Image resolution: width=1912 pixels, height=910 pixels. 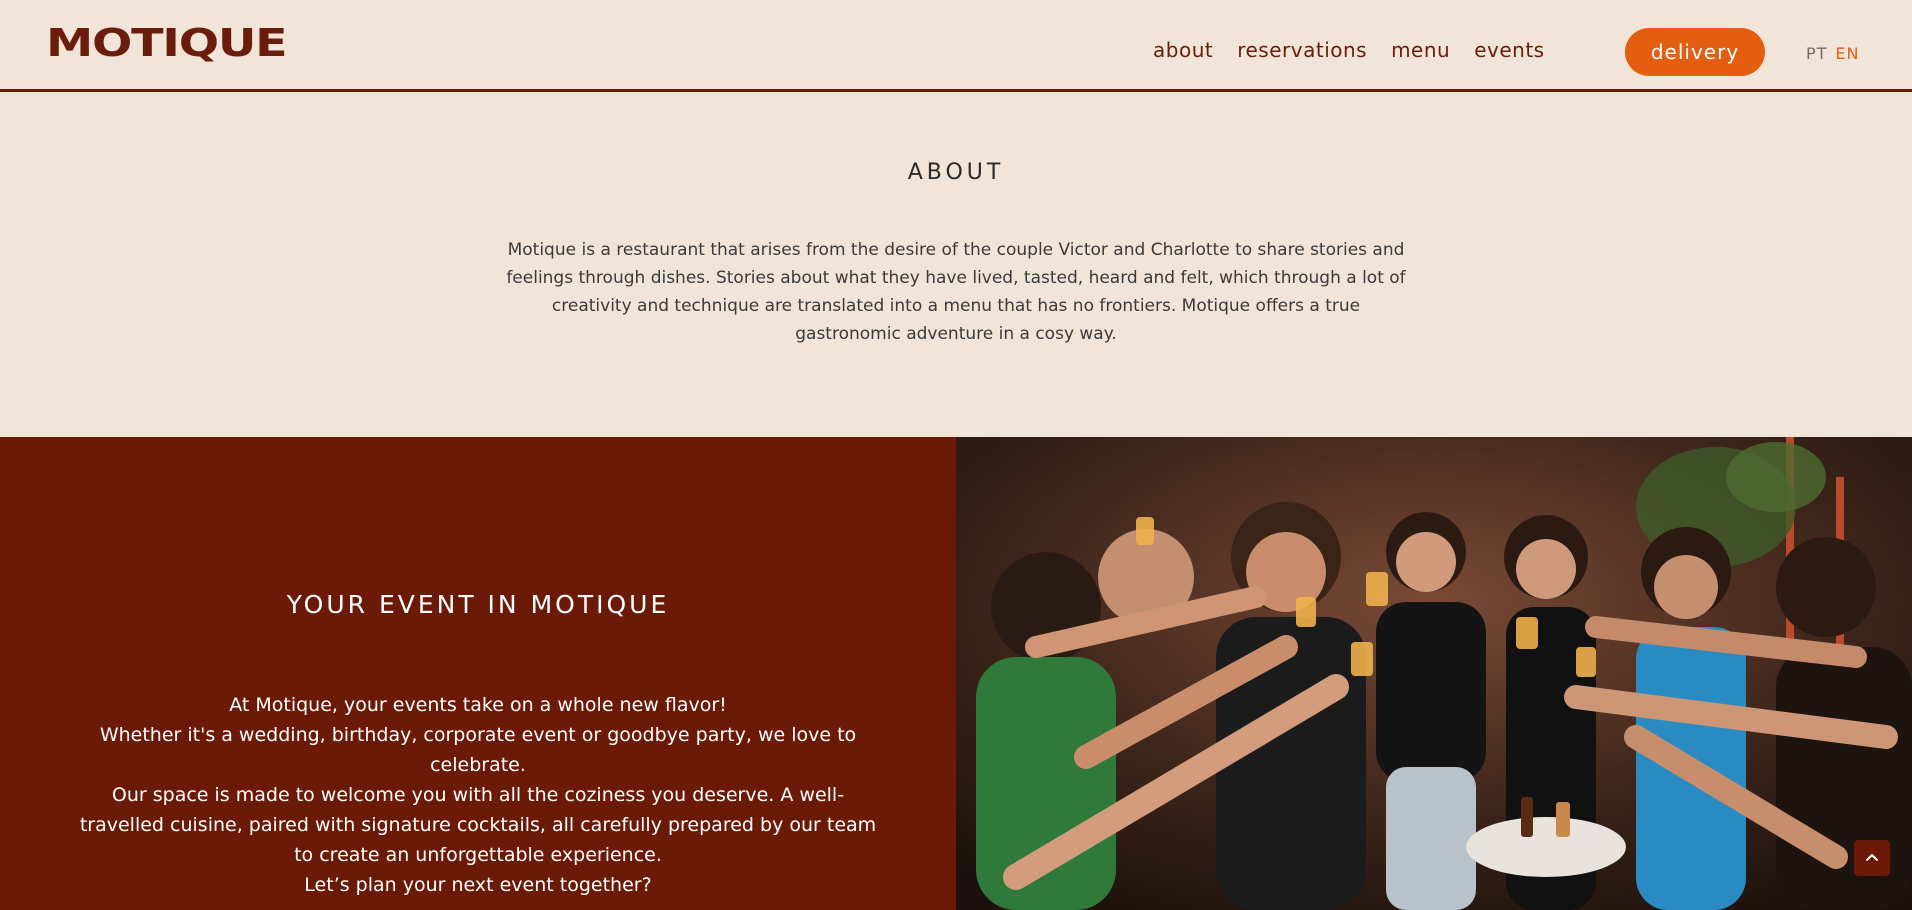 I want to click on nav-about: about, so click(x=1183, y=50).